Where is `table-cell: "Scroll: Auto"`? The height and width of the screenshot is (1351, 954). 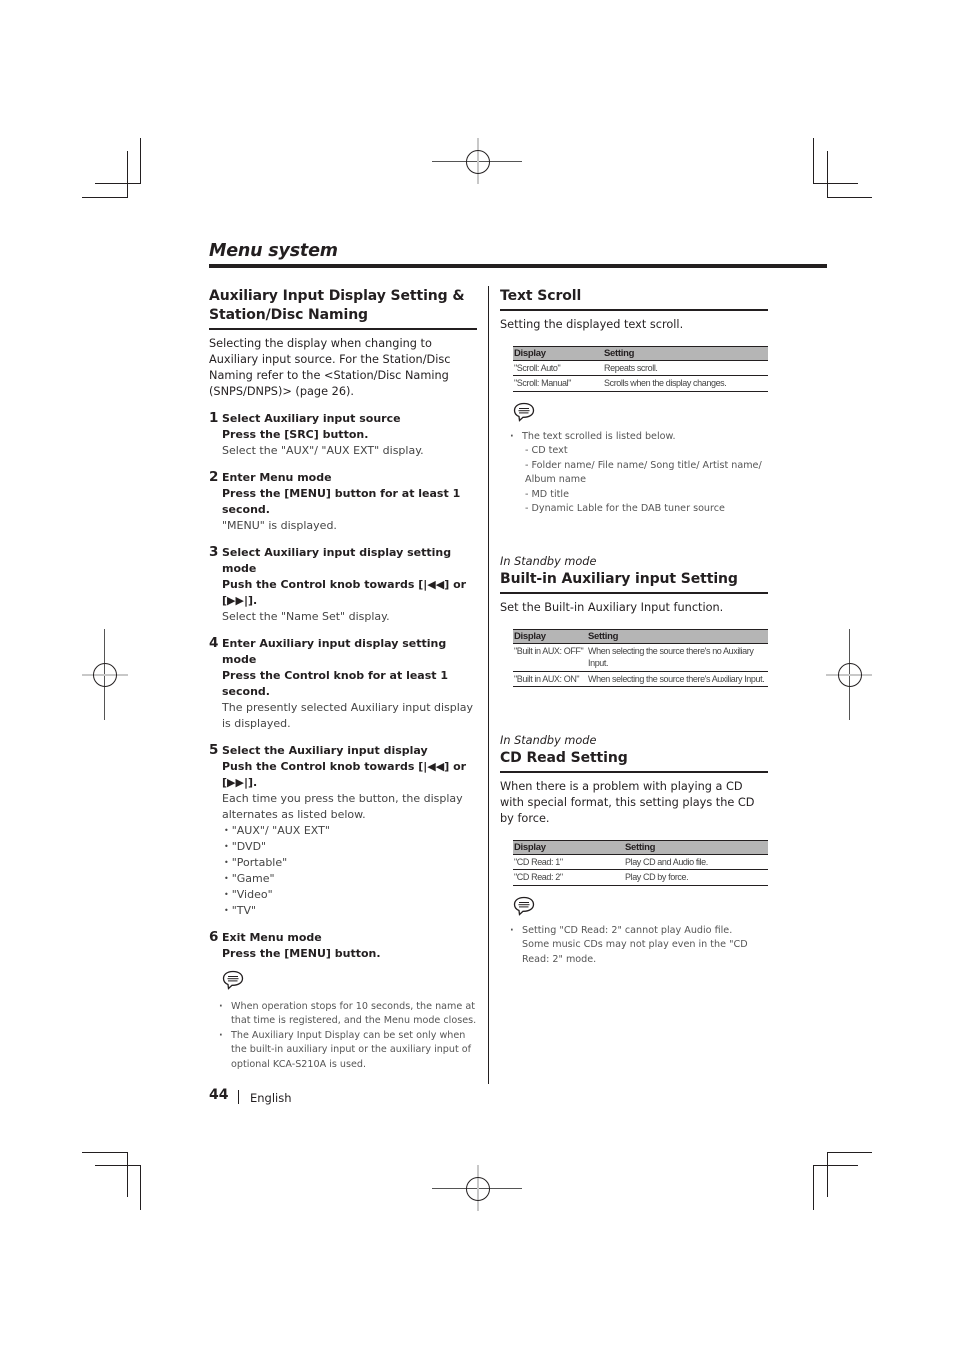
table-cell: "Scroll: Auto" is located at coordinates (558, 368).